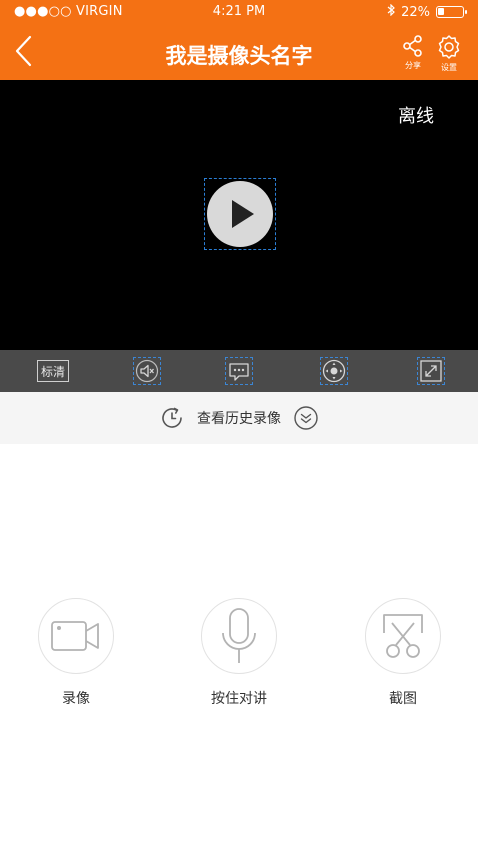  Describe the element at coordinates (451, 12) in the screenshot. I see `battery-icon` at that location.